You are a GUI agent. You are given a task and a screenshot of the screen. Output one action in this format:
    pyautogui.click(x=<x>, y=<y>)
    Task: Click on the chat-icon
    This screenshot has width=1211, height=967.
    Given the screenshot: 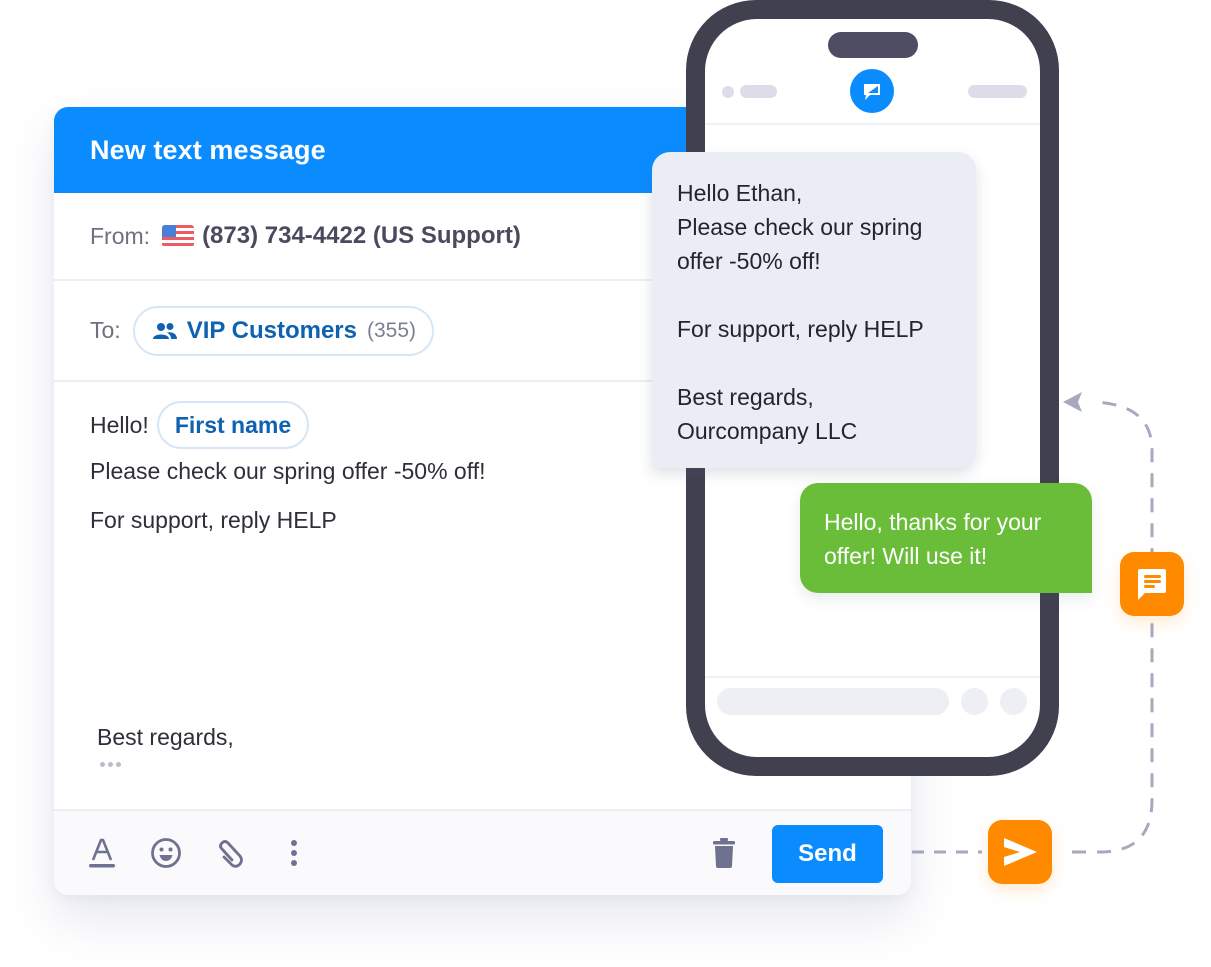 What is the action you would take?
    pyautogui.click(x=872, y=91)
    